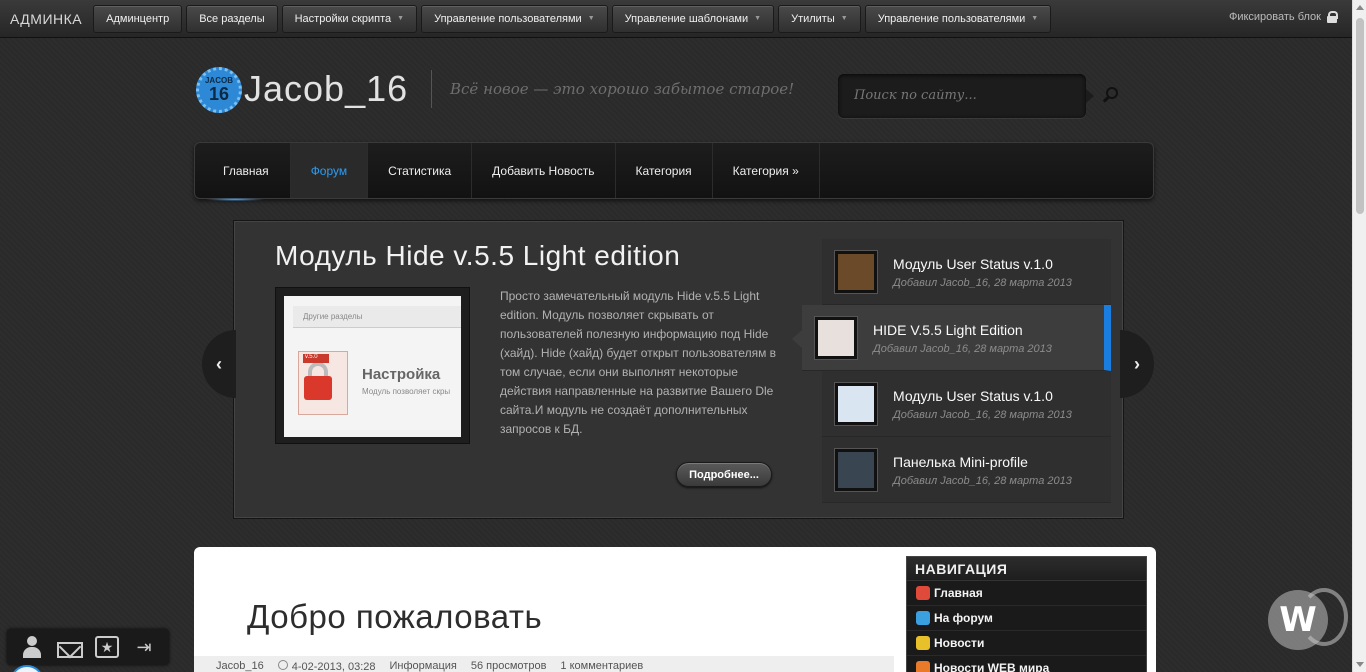 The height and width of the screenshot is (672, 1366). Describe the element at coordinates (1110, 94) in the screenshot. I see `search-icon` at that location.